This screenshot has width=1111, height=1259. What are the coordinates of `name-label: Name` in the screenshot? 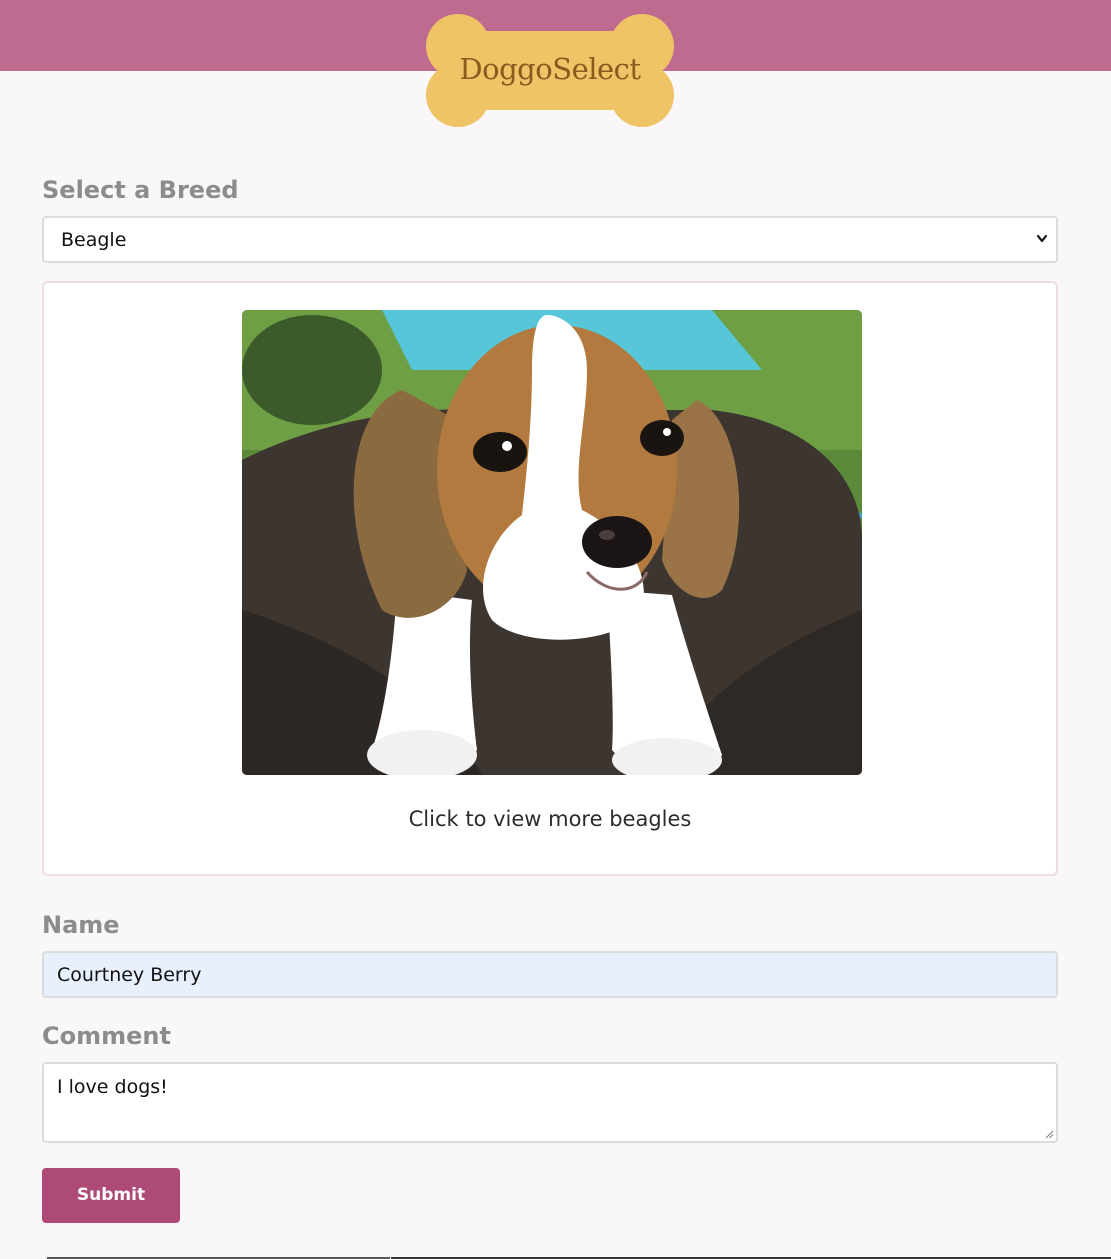 It's located at (81, 925).